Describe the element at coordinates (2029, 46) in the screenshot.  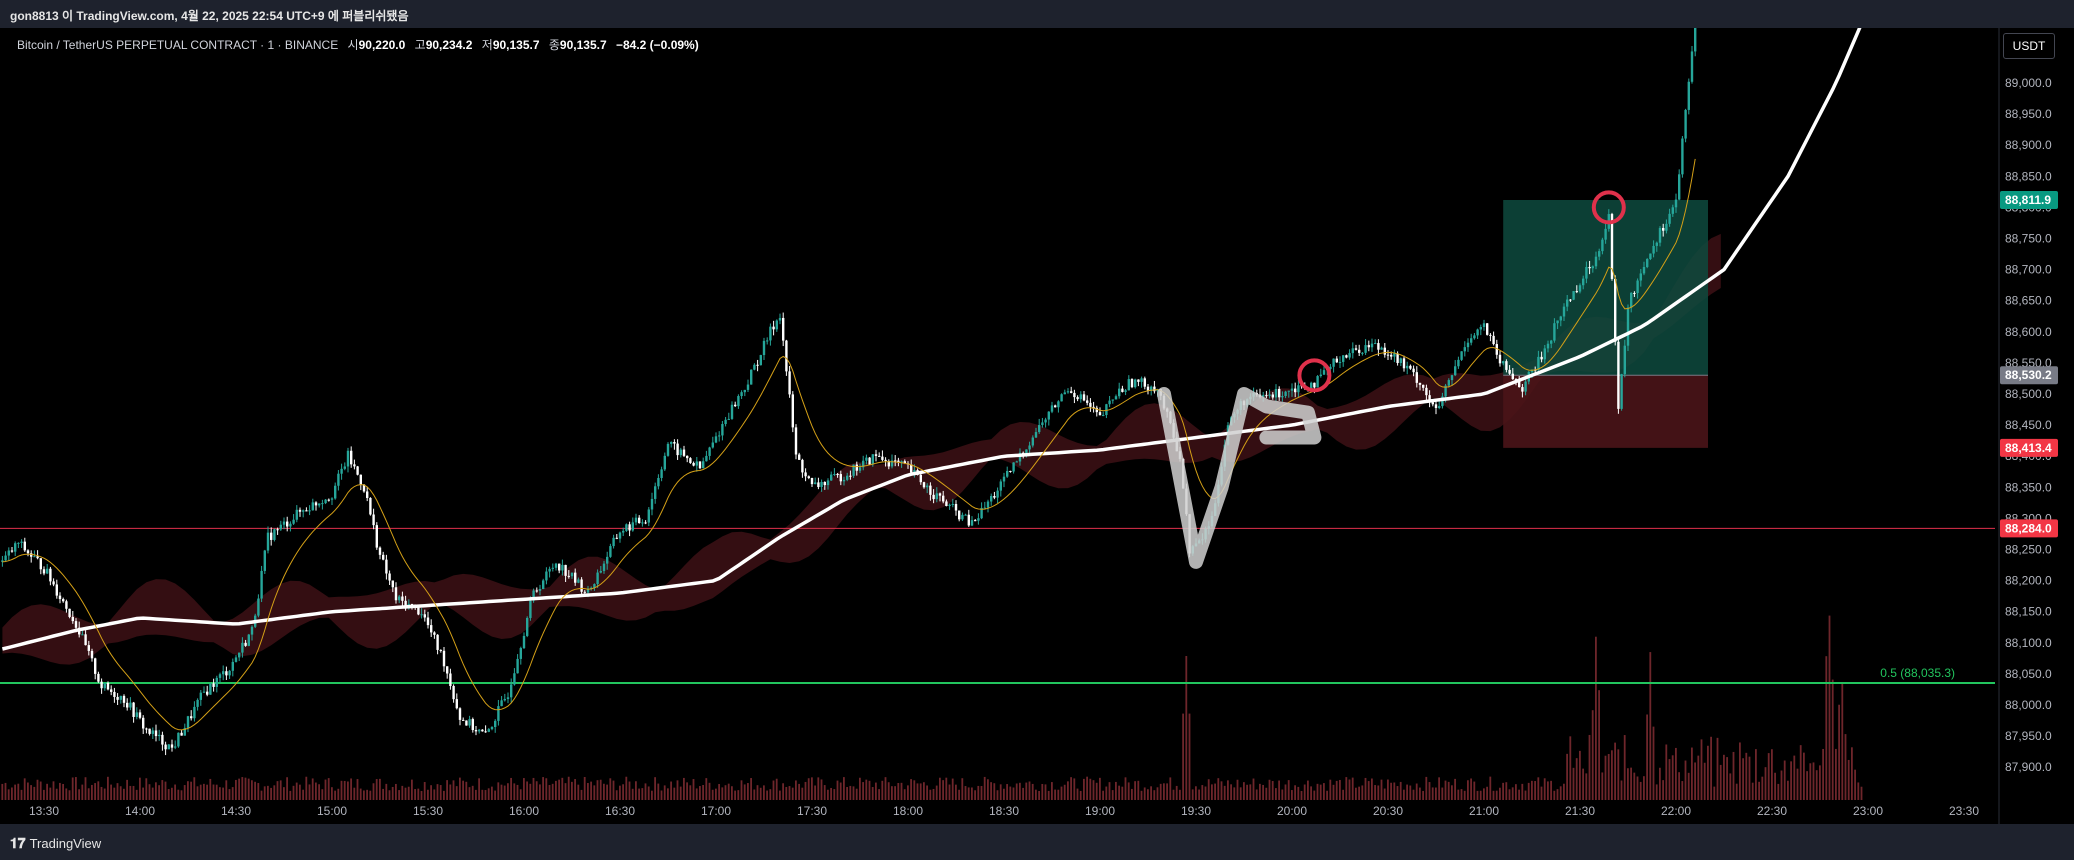
I see `currency-button: USDT` at that location.